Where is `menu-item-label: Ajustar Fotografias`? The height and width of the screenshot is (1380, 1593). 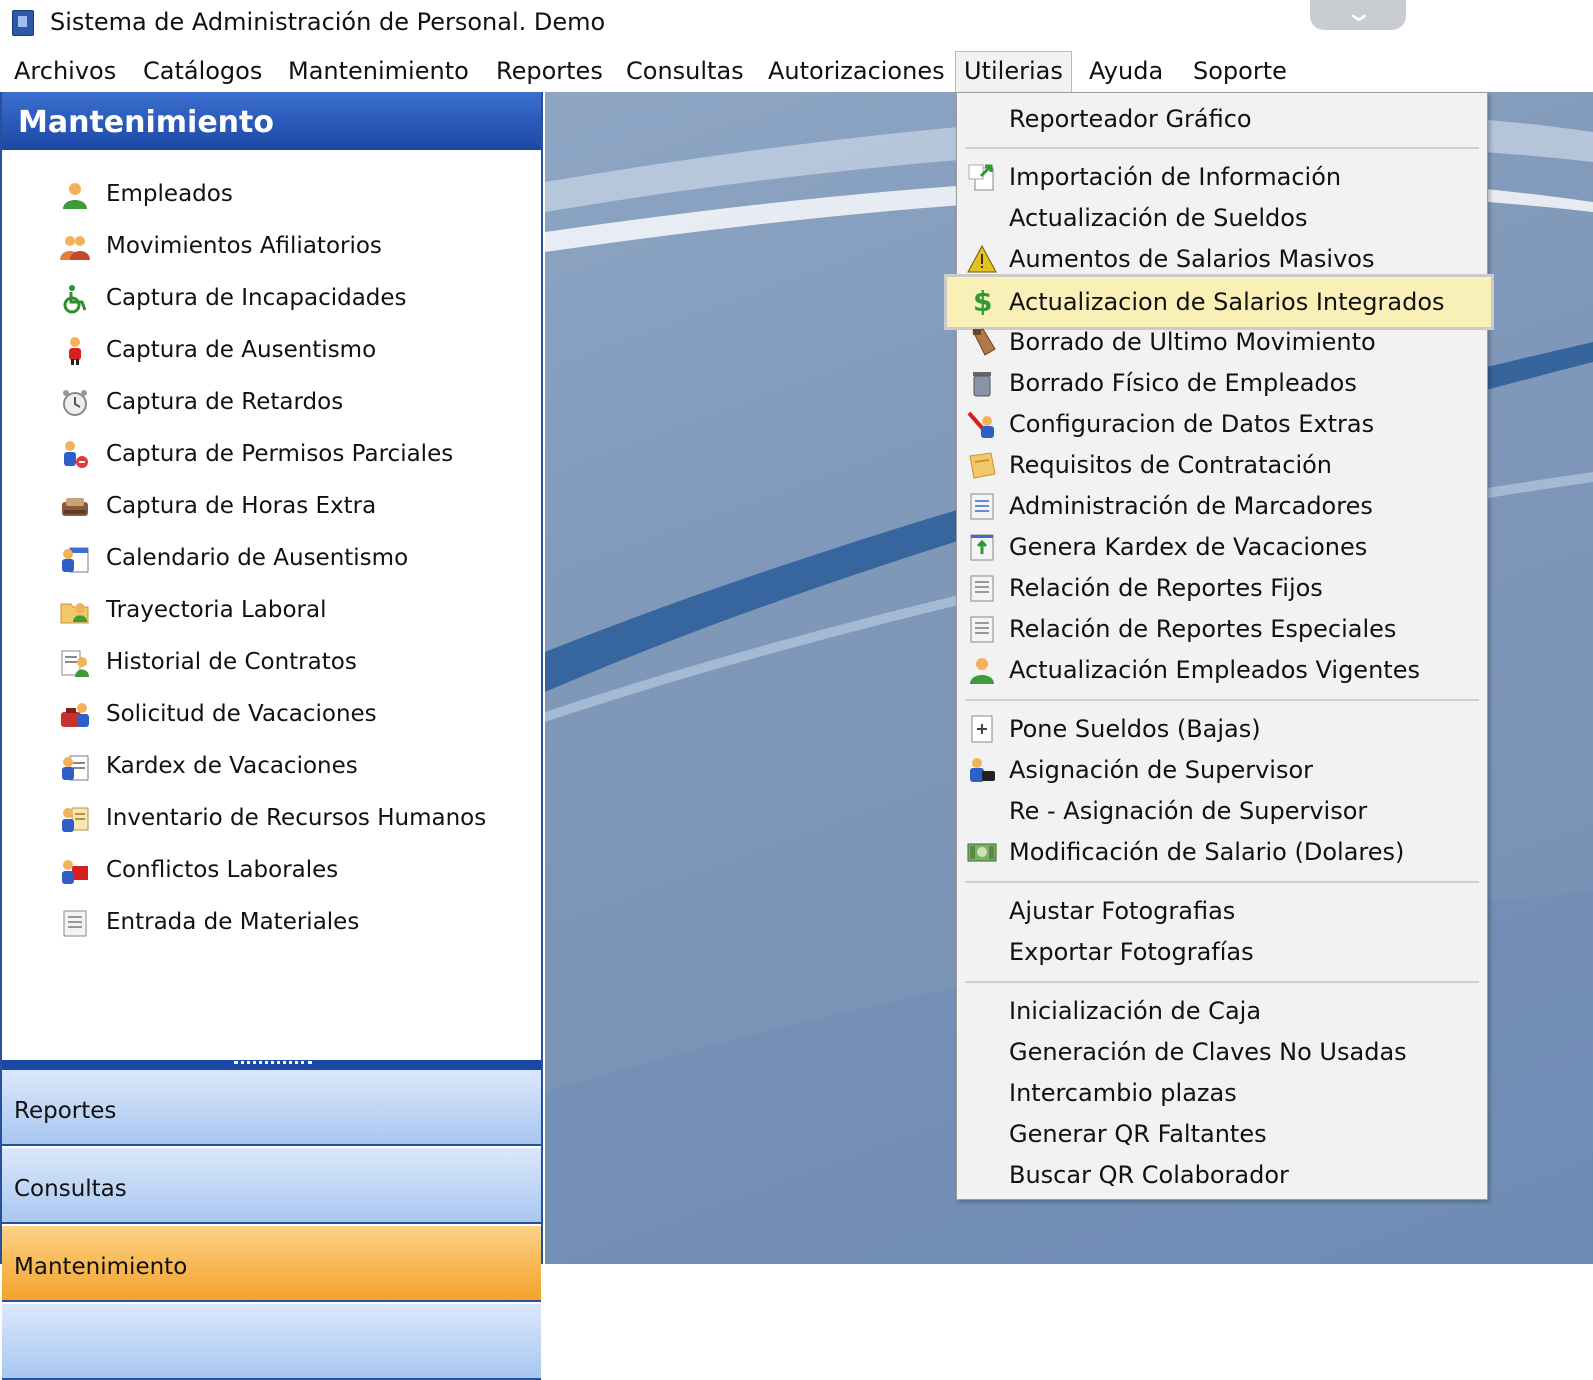
menu-item-label: Ajustar Fotografias is located at coordinates (1122, 911).